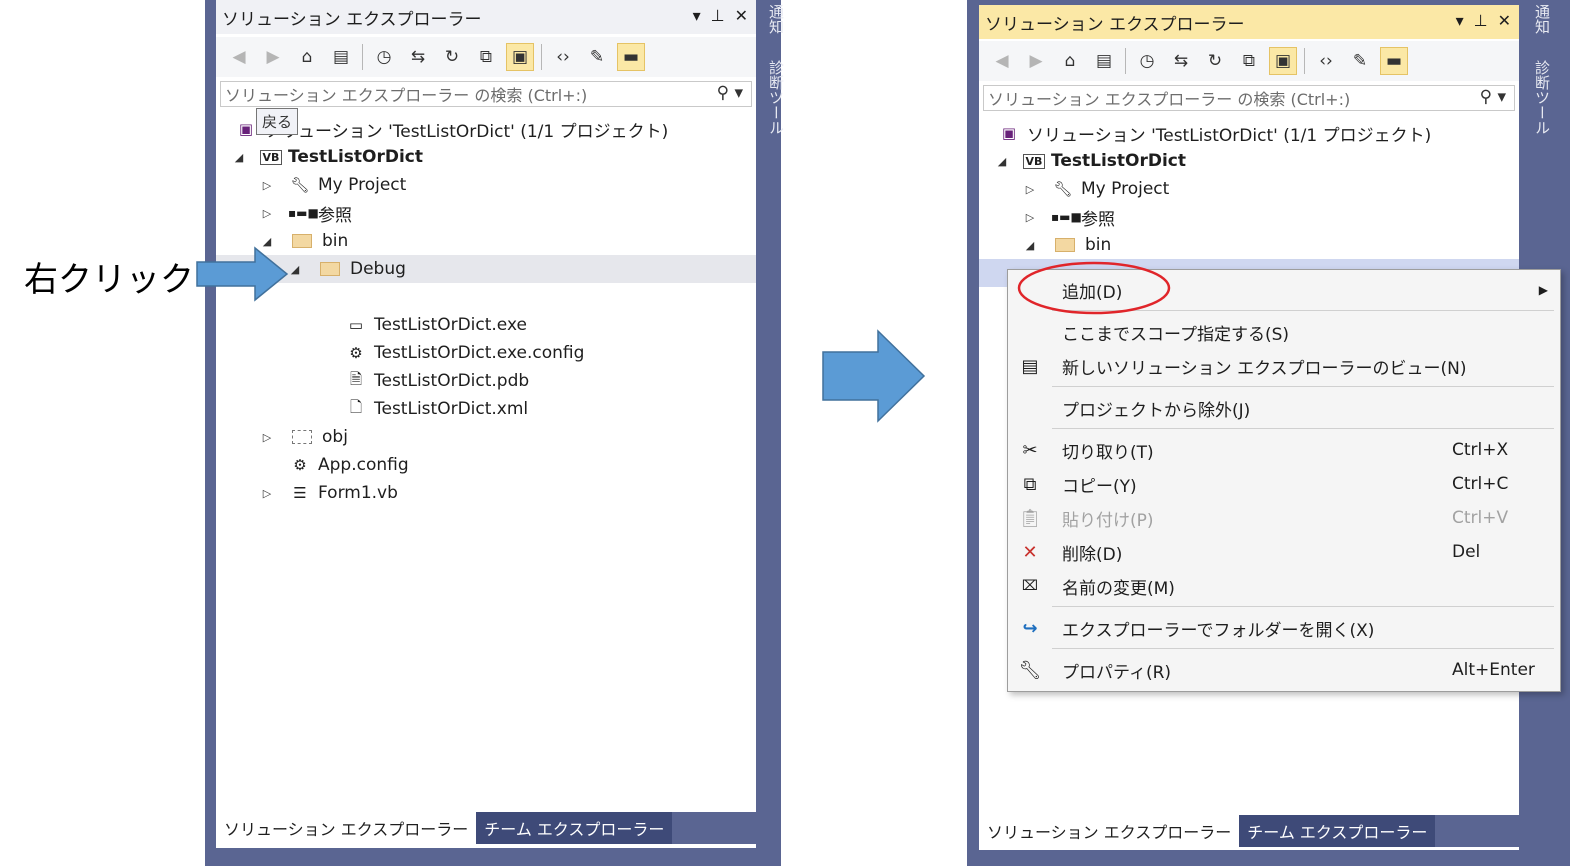 The image size is (1570, 866). What do you see at coordinates (776, 97) in the screenshot?
I see `left-side-tab-diagnostics: 診断ツール` at bounding box center [776, 97].